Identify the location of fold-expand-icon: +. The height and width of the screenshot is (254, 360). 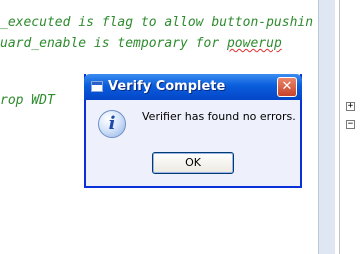
(350, 106).